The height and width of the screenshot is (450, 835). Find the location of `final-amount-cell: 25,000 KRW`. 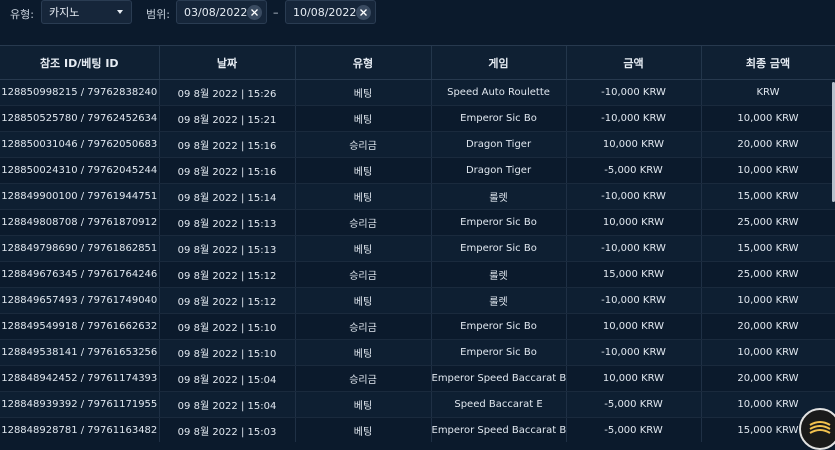

final-amount-cell: 25,000 KRW is located at coordinates (768, 274).